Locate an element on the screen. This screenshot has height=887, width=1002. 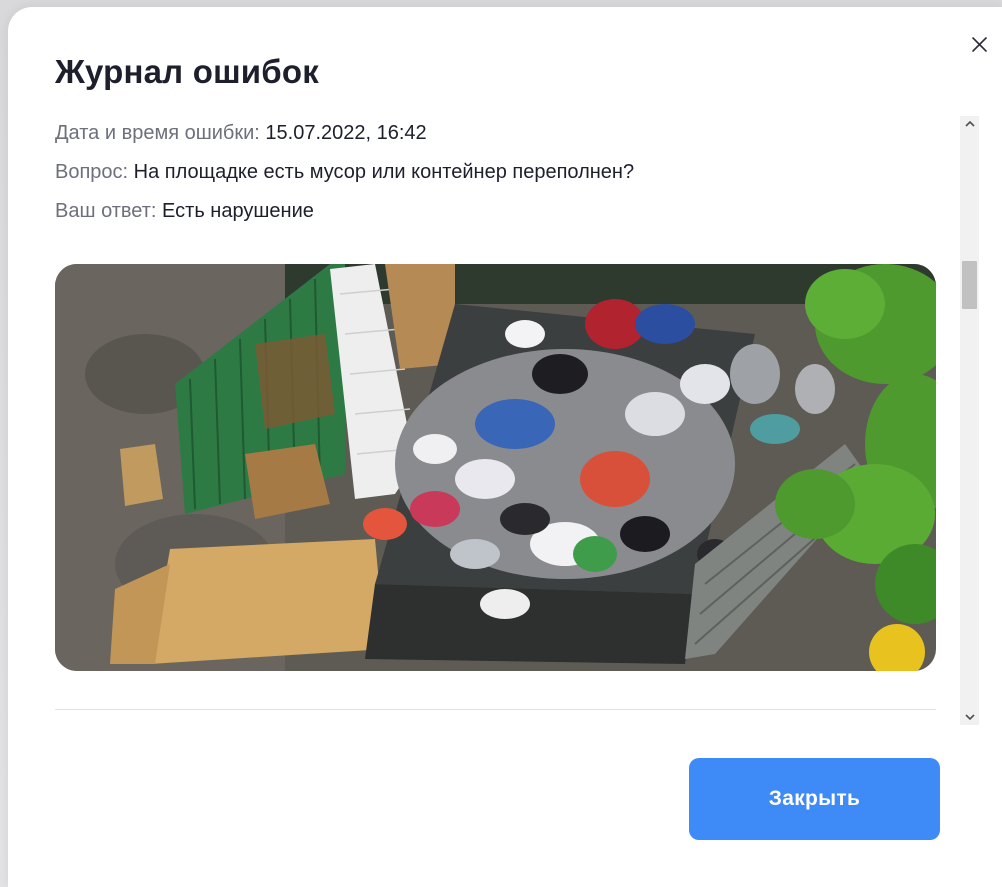
answer-value: Есть нарушение is located at coordinates (238, 211).